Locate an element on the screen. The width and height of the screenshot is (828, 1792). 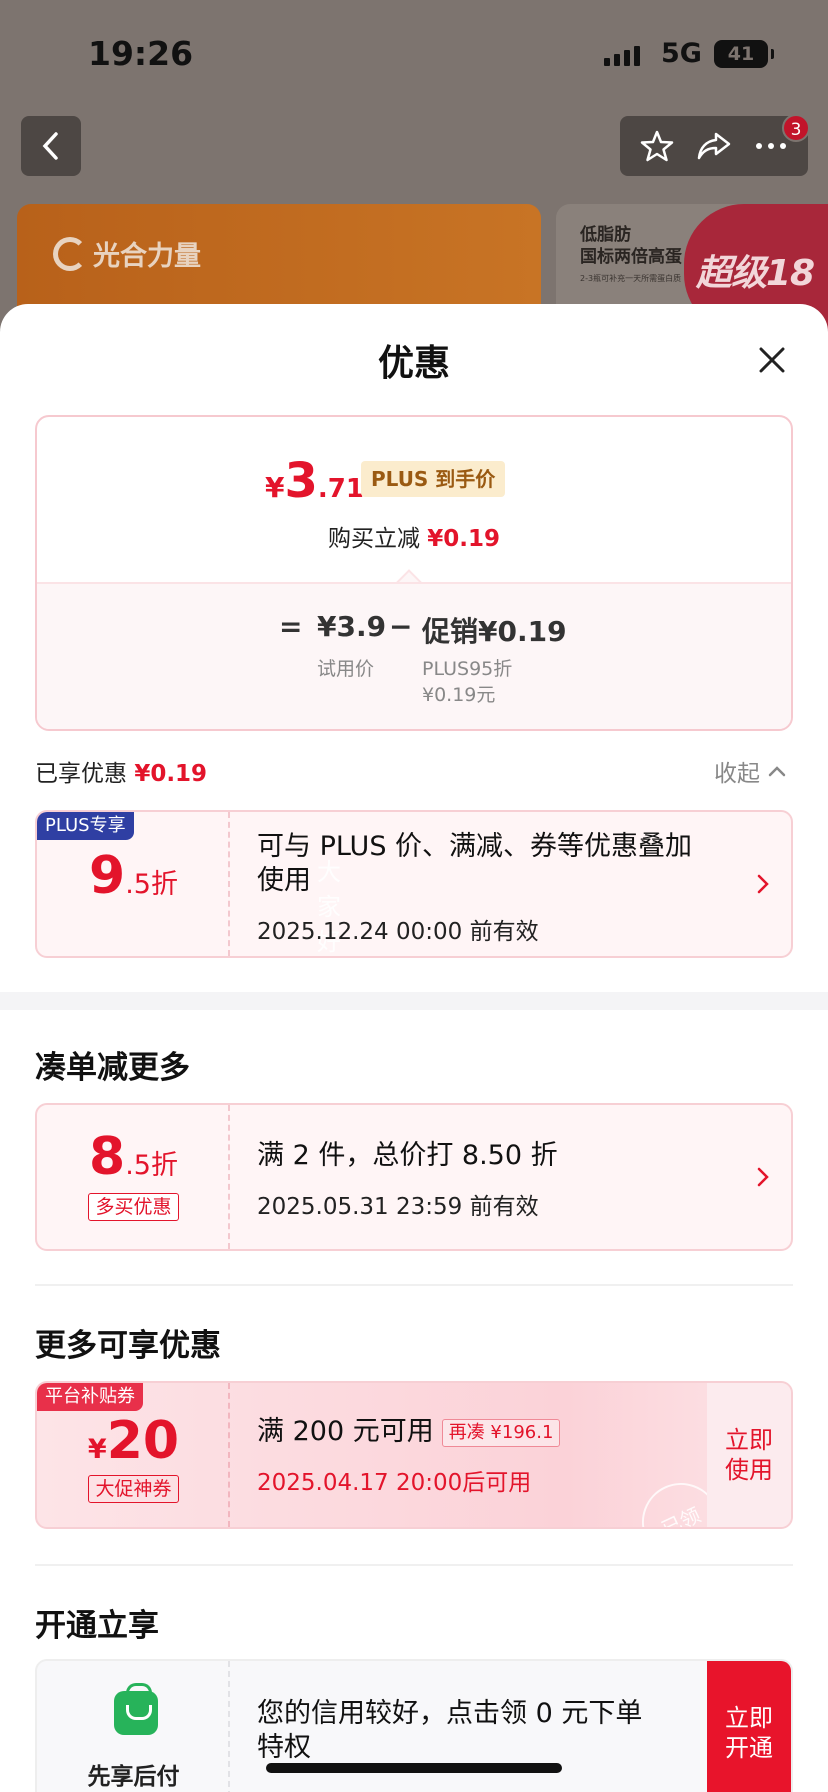
discount-big: 8 is located at coordinates (107, 1157).